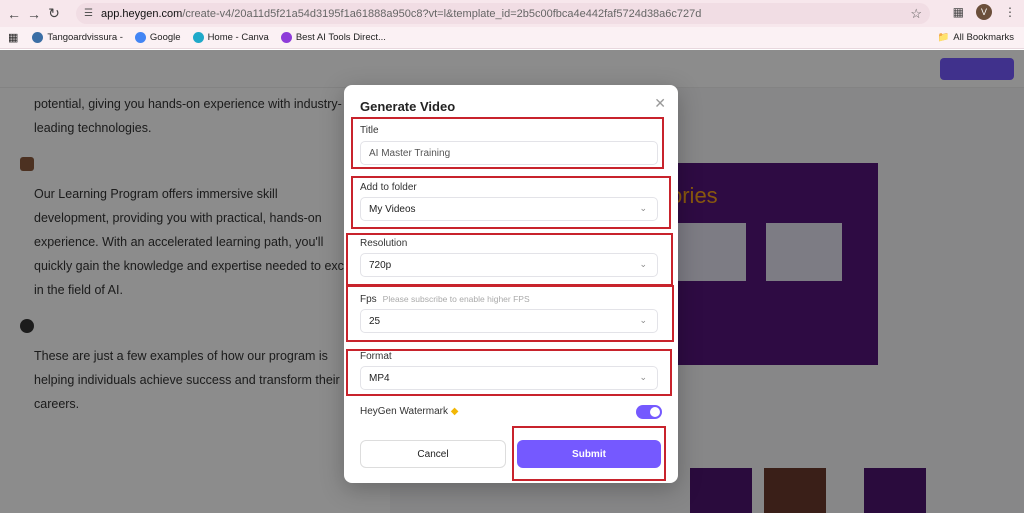 The width and height of the screenshot is (1024, 513). Describe the element at coordinates (916, 14) in the screenshot. I see `bookmark-star-icon: ☆` at that location.